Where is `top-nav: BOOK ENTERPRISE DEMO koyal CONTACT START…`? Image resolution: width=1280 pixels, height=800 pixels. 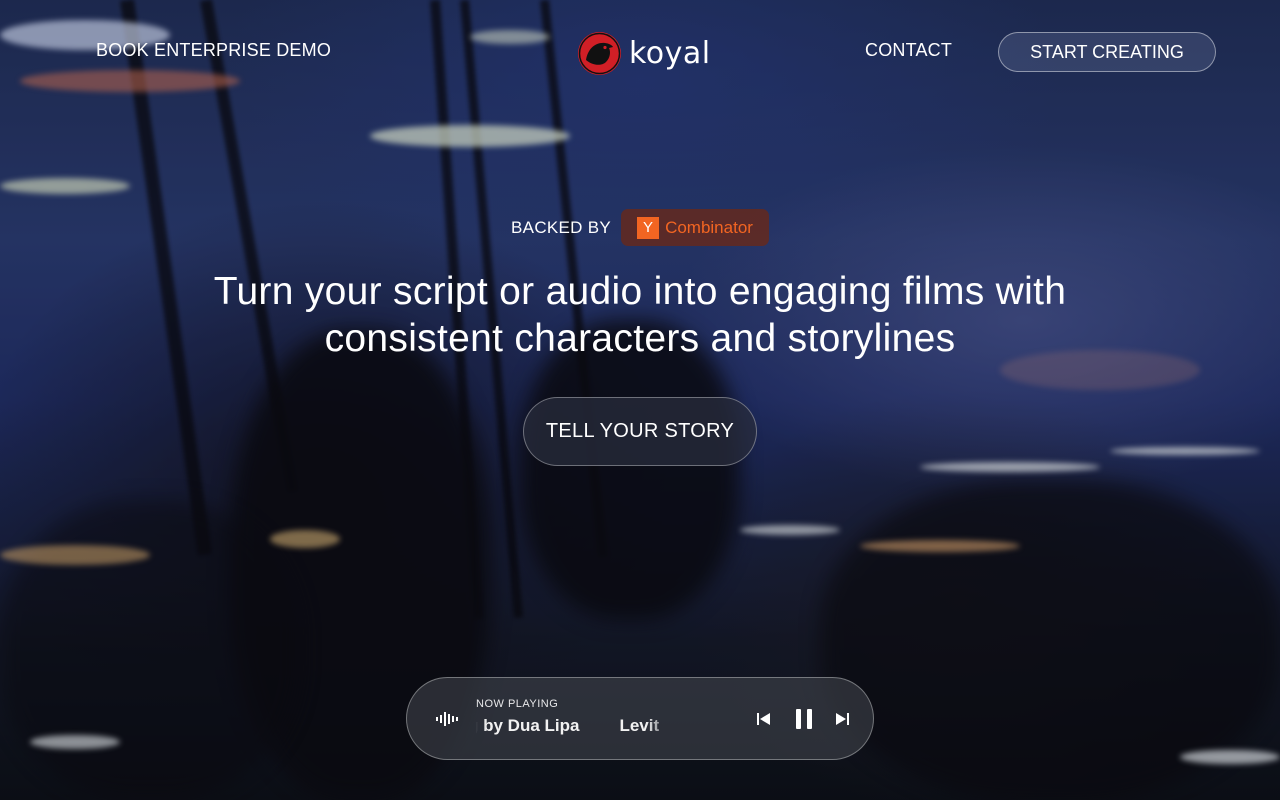 top-nav: BOOK ENTERPRISE DEMO koyal CONTACT START… is located at coordinates (640, 50).